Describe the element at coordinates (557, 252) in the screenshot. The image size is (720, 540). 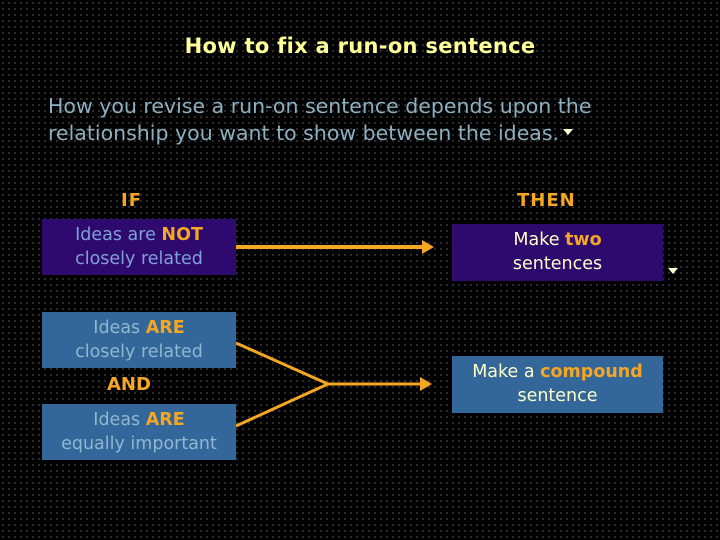
I see `result-two-sentences-box: Make two sentences` at that location.